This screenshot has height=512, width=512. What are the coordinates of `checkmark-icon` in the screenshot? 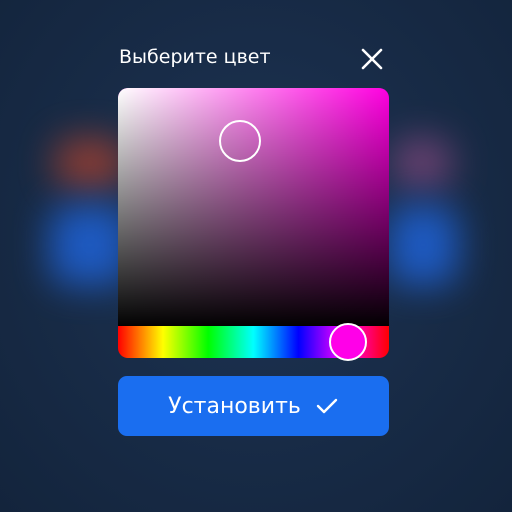 It's located at (327, 406).